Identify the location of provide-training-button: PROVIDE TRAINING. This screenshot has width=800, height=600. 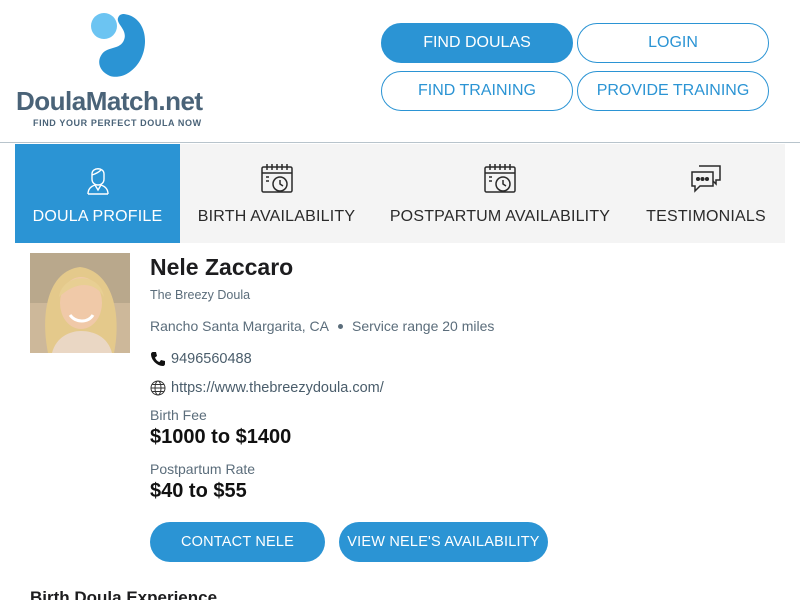
(673, 91).